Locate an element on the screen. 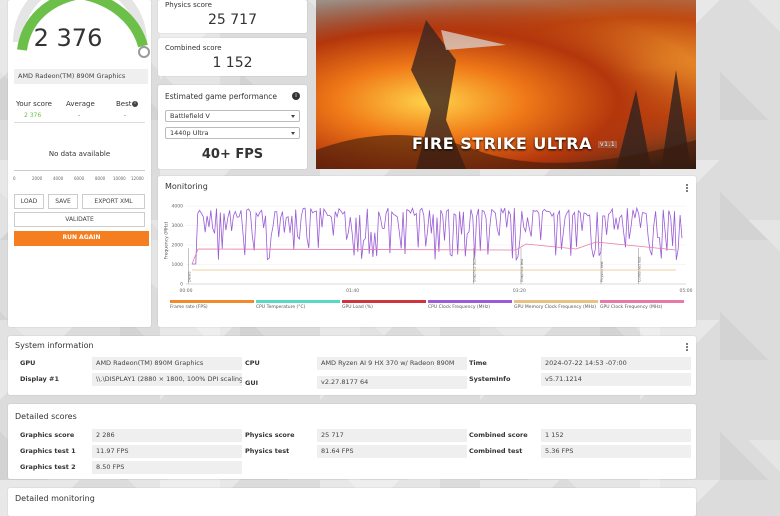  sys-time-label: Time is located at coordinates (478, 363).